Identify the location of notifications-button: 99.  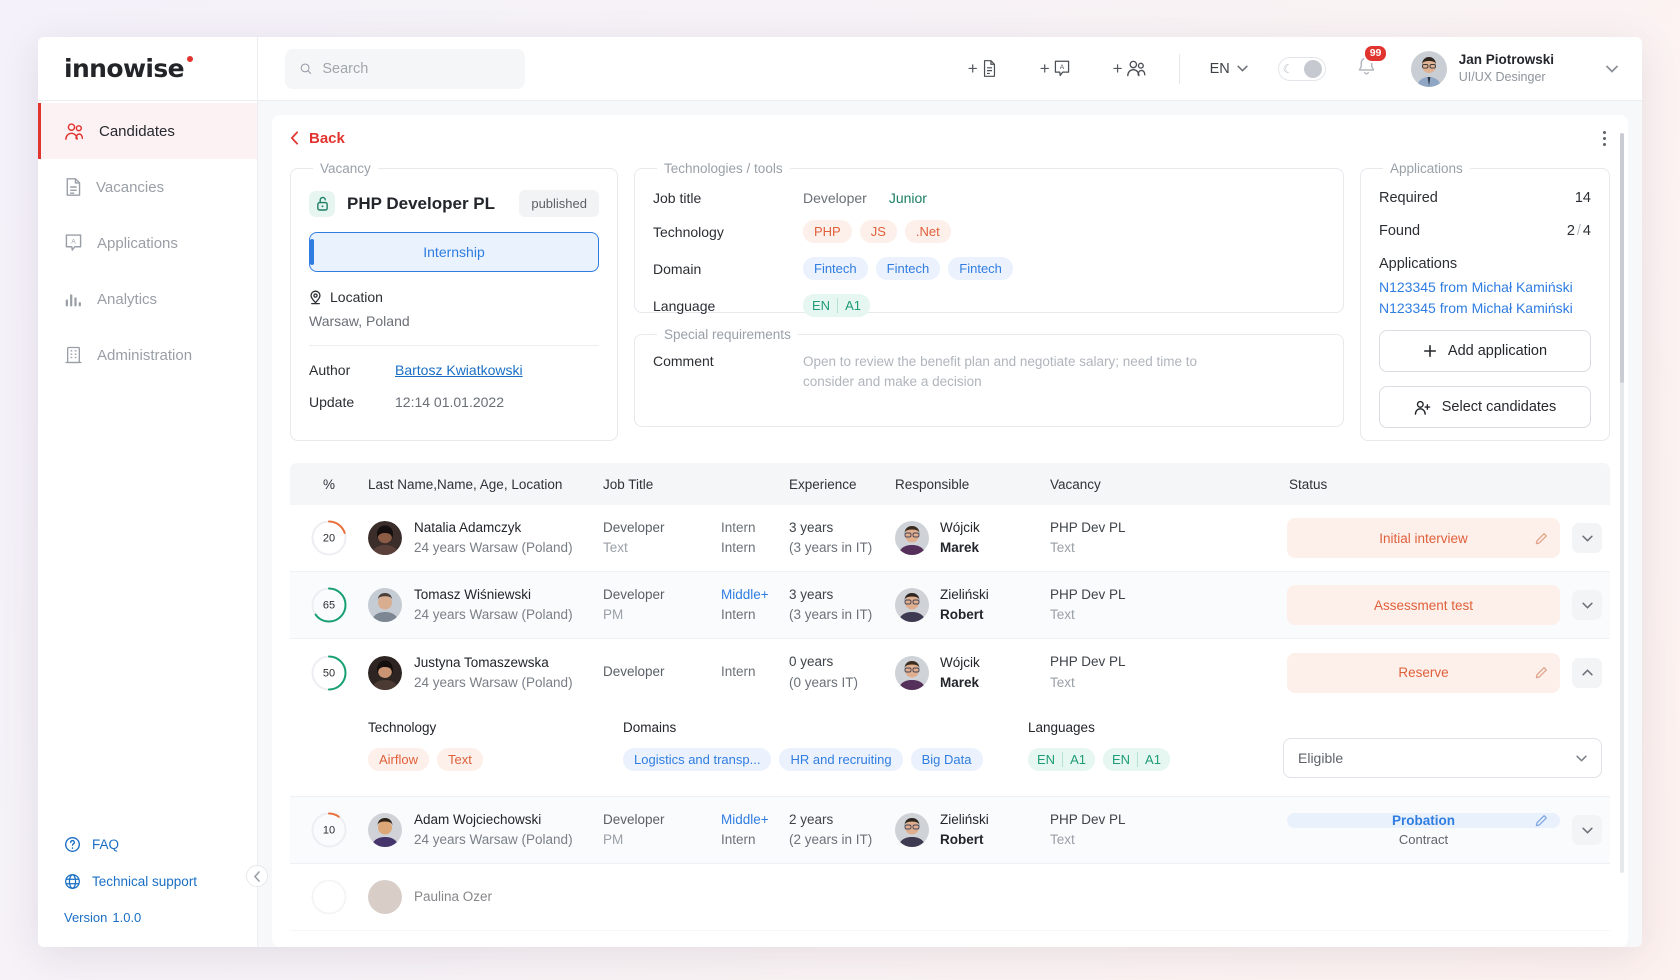
(1372, 63).